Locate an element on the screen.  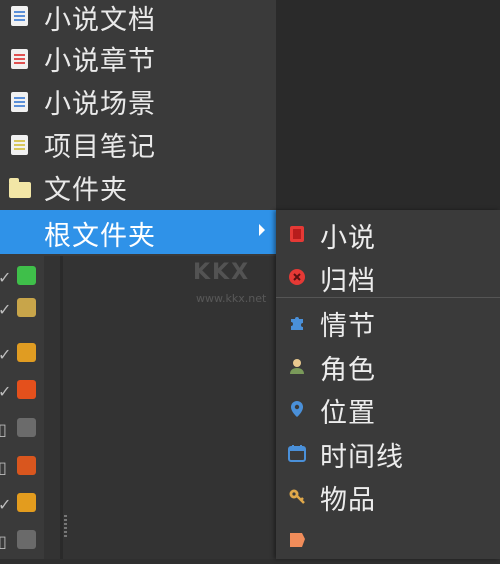
submenu-item-label: 物品 is located at coordinates (348, 500).